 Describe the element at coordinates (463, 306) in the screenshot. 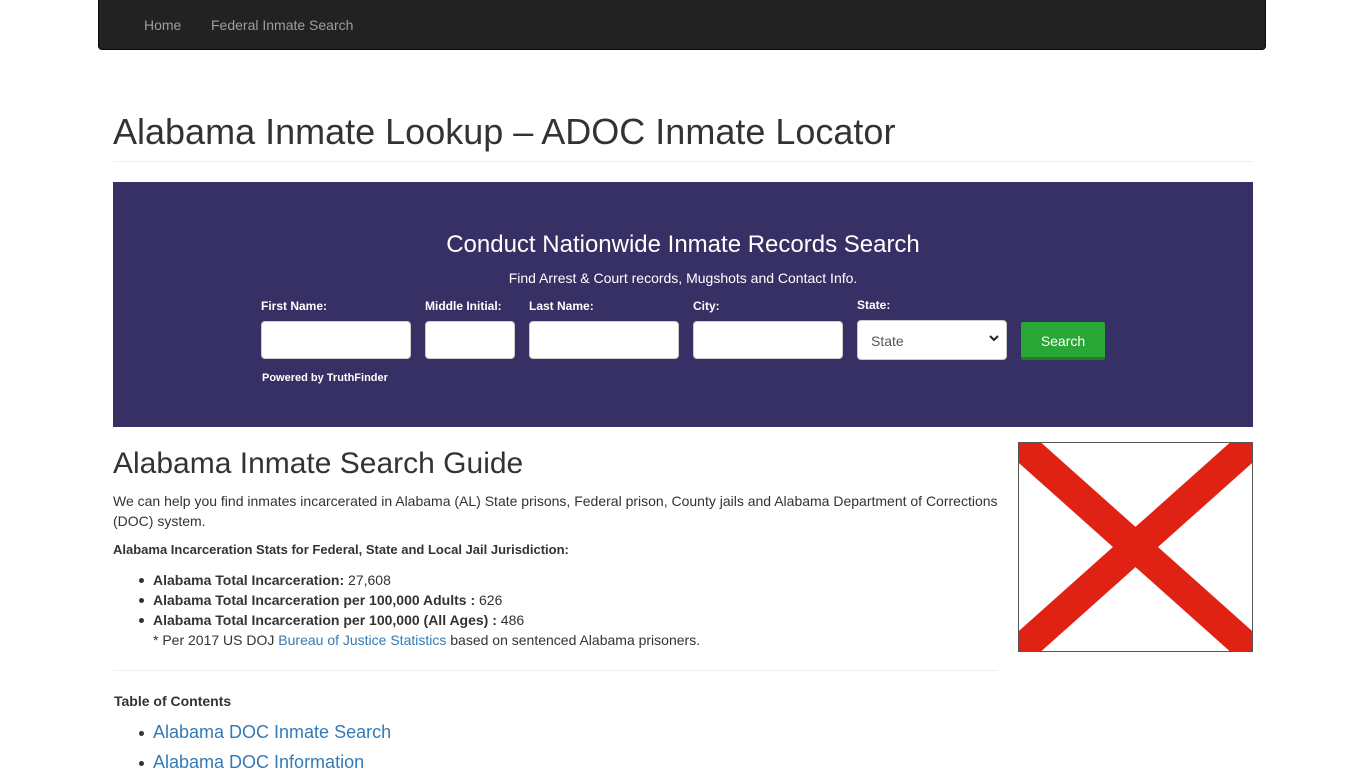

I see `middle-initial-label: Middle Initial:` at that location.